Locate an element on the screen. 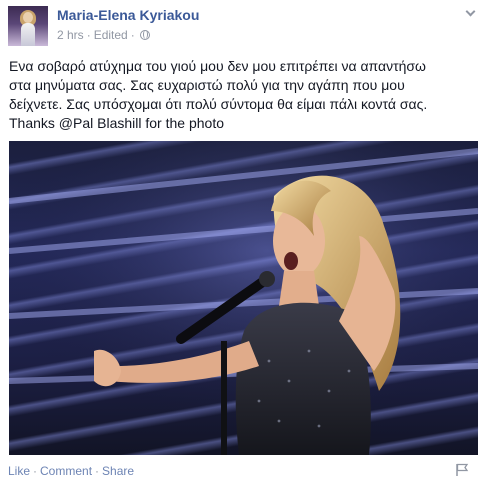 The height and width of the screenshot is (487, 488). post-meta: 2 hrs · Edited · is located at coordinates (103, 35).